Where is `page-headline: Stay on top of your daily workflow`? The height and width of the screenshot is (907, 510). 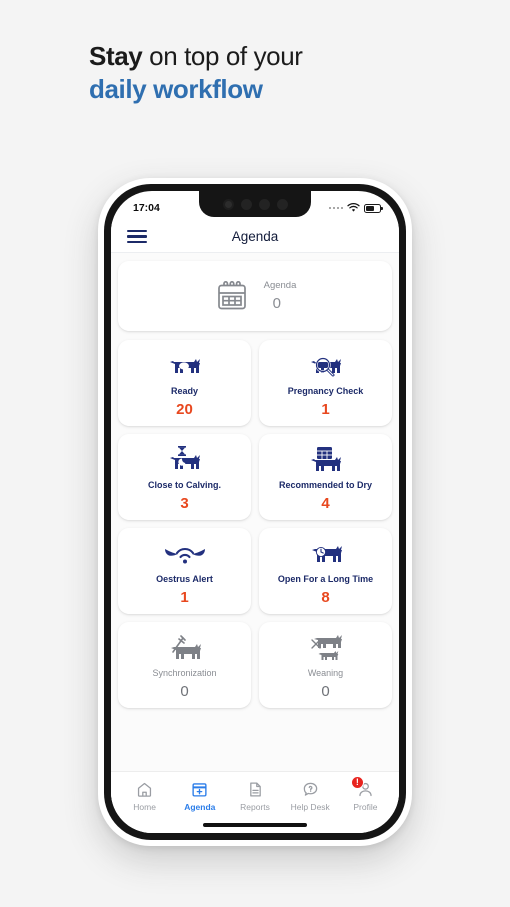
page-headline: Stay on top of your daily workflow is located at coordinates (279, 73).